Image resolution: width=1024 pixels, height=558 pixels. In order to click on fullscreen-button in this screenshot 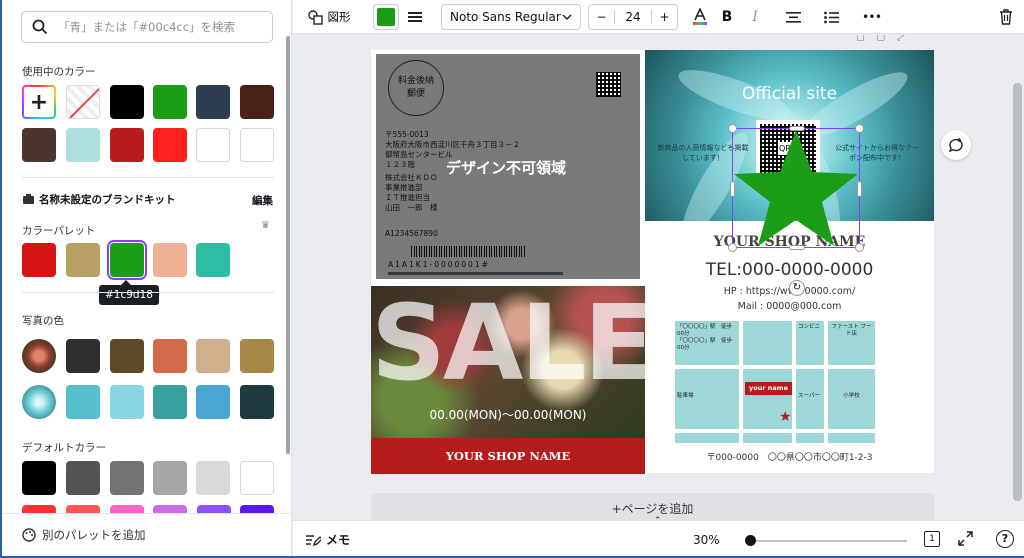, I will do `click(965, 540)`.